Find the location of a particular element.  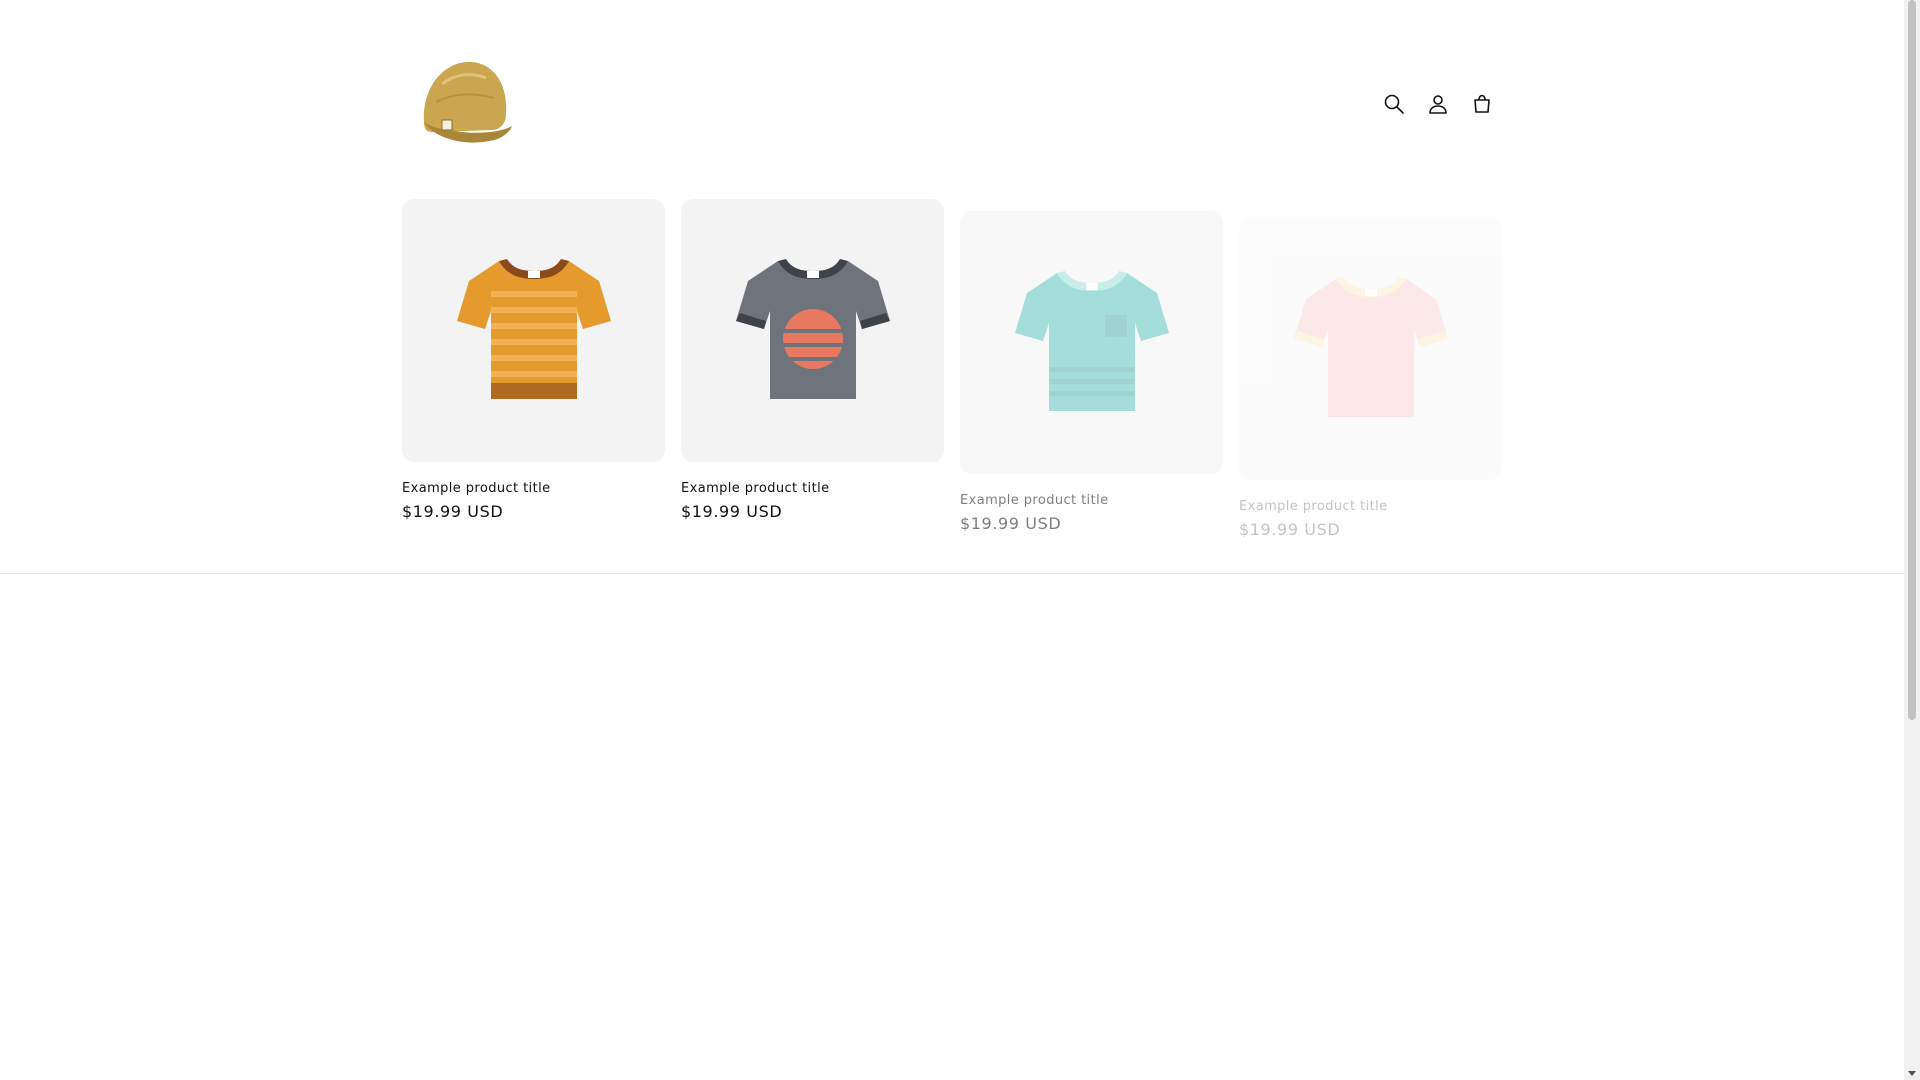

section-divider is located at coordinates (952, 573).